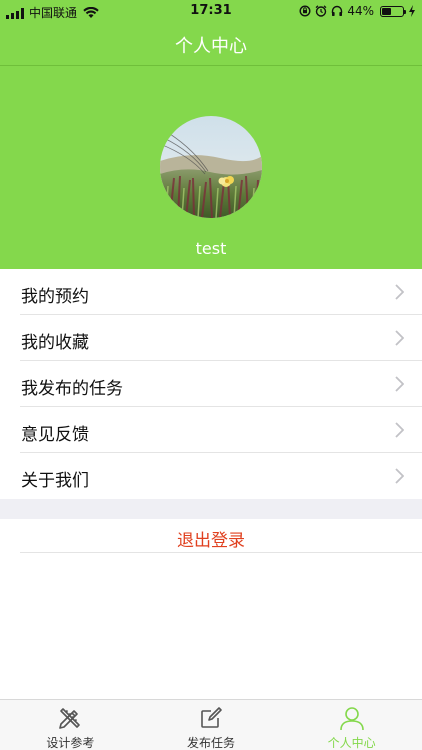 Image resolution: width=422 pixels, height=750 pixels. I want to click on page-title: 个人中心, so click(211, 46).